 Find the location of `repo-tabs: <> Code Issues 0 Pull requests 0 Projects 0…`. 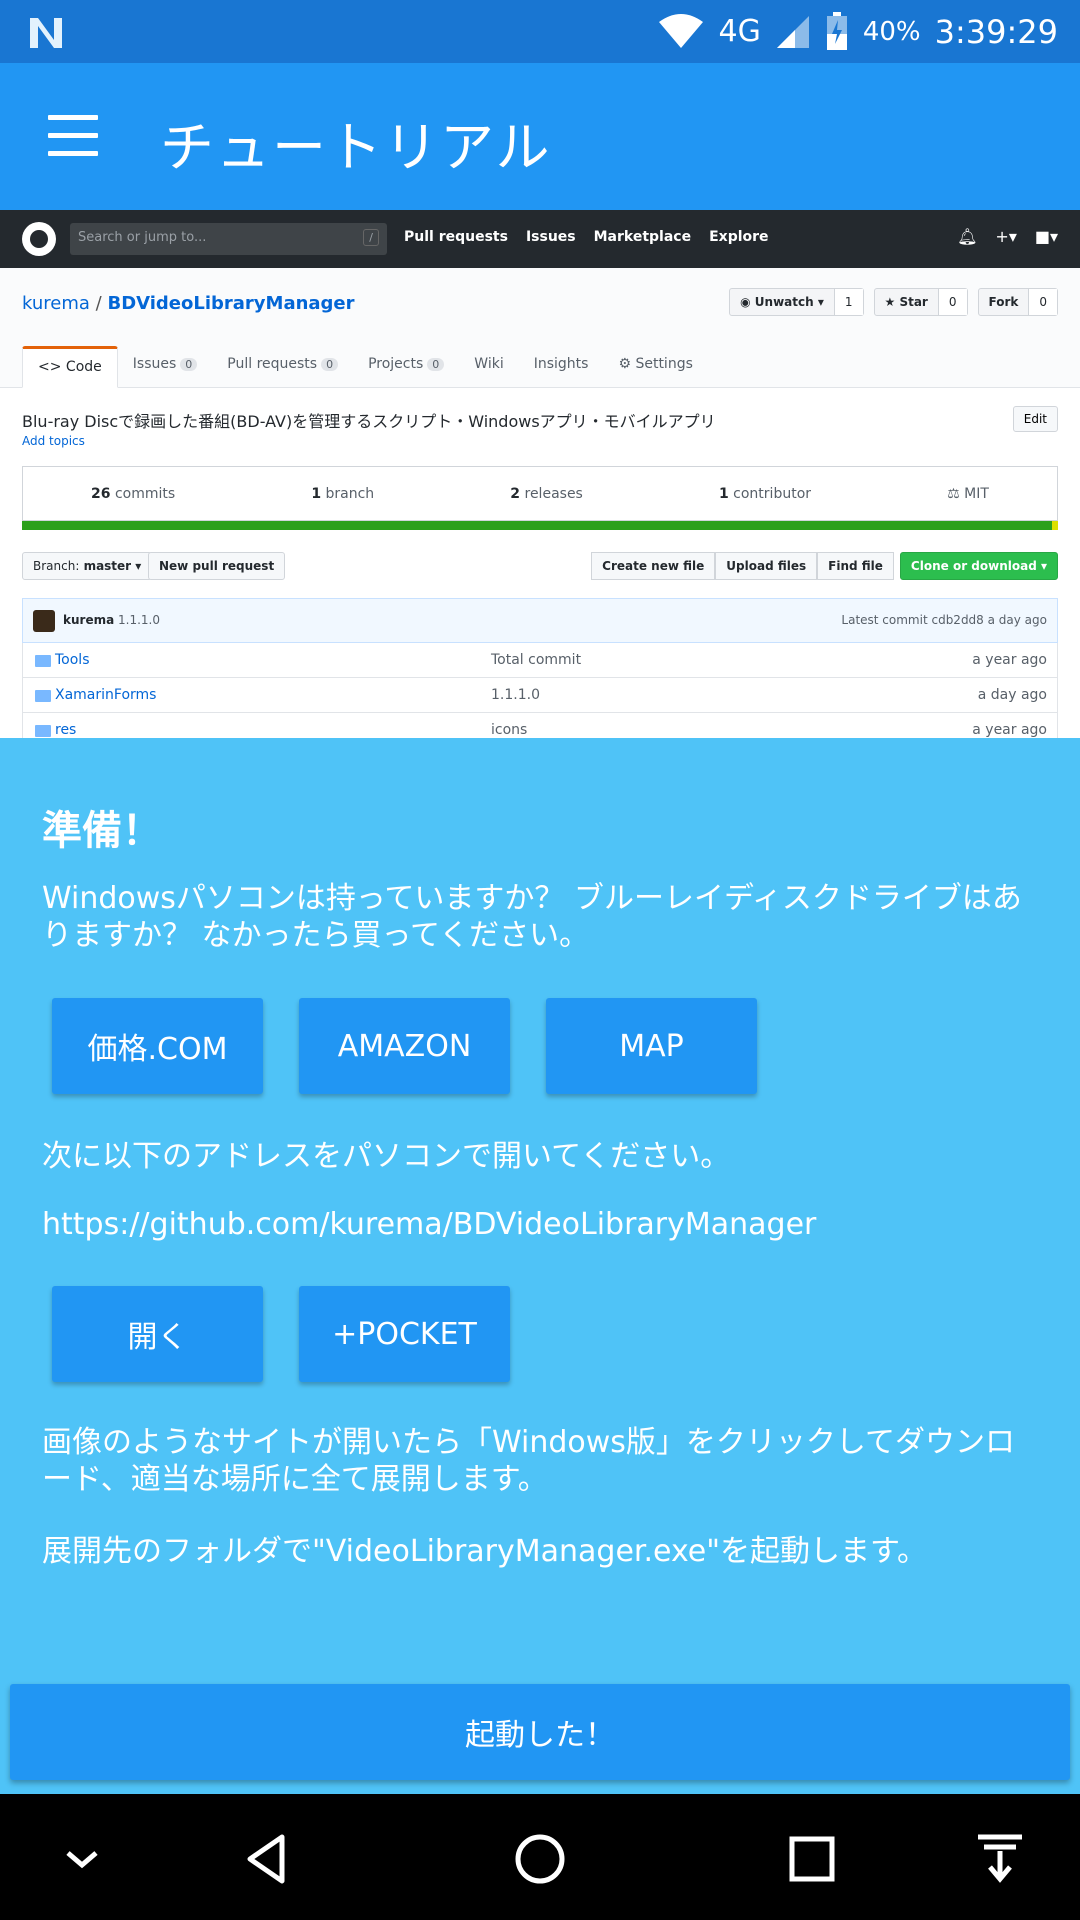

repo-tabs: <> Code Issues 0 Pull requests 0 Projects 0… is located at coordinates (365, 367).